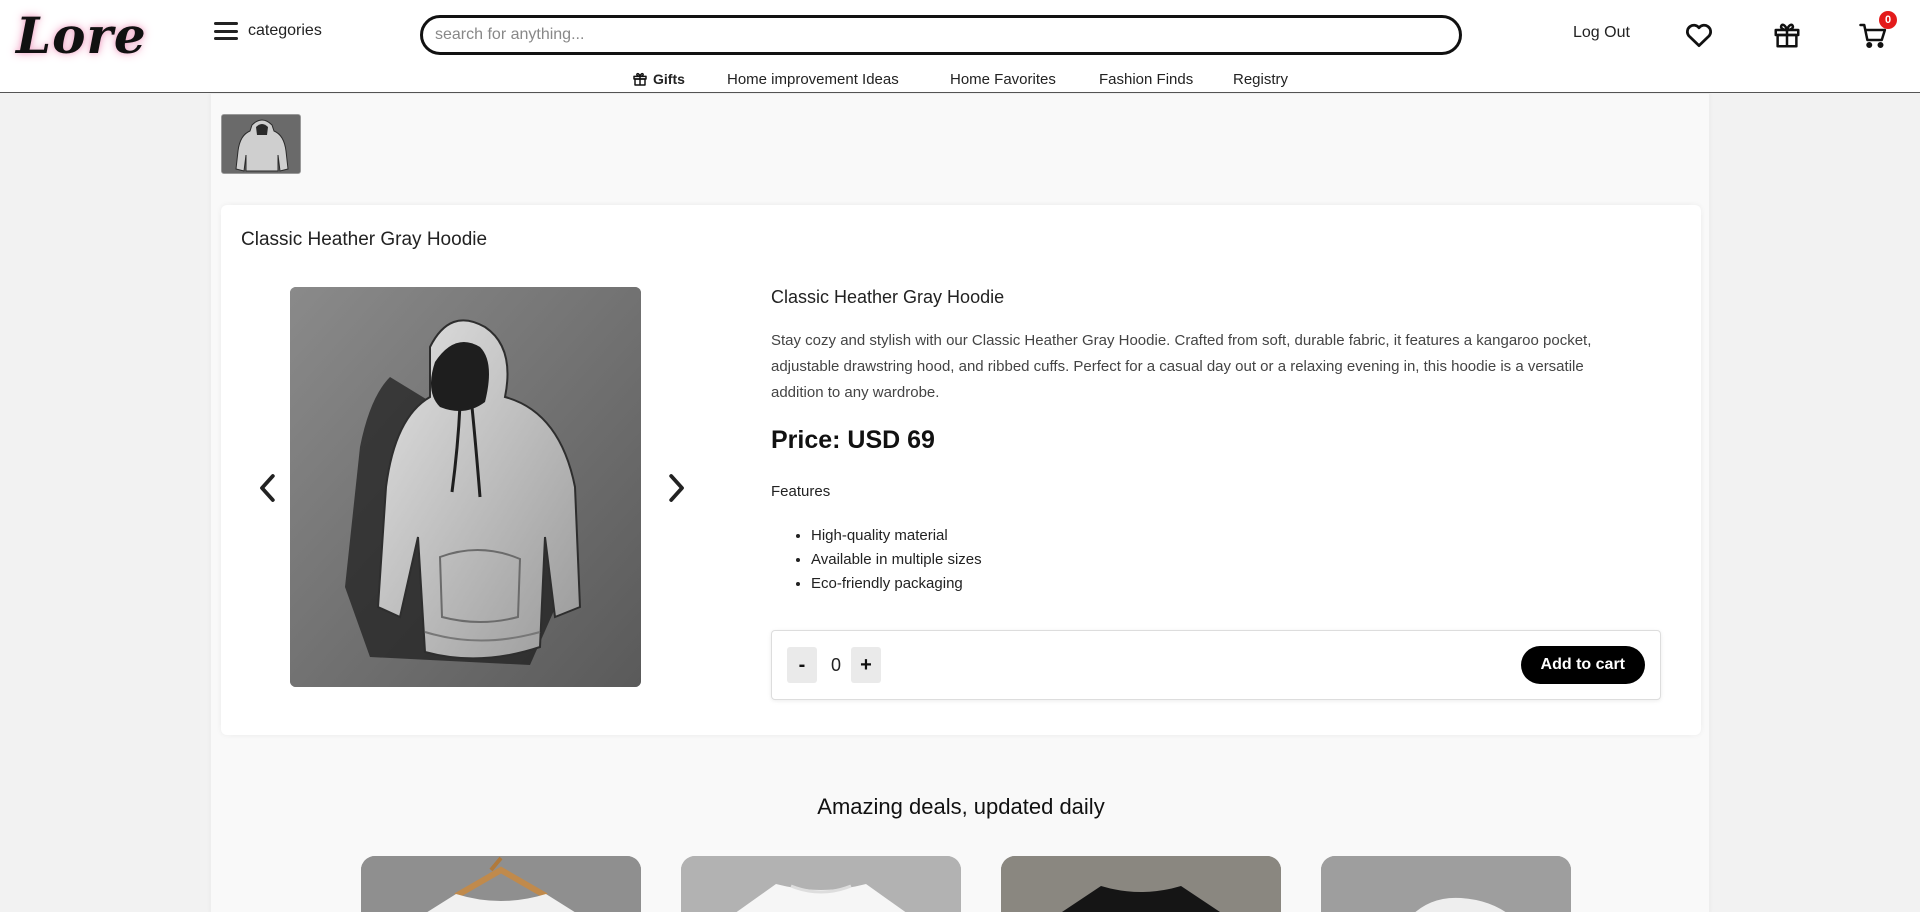 This screenshot has width=1920, height=912. I want to click on feature-item: Available in multiple sizes, so click(1216, 560).